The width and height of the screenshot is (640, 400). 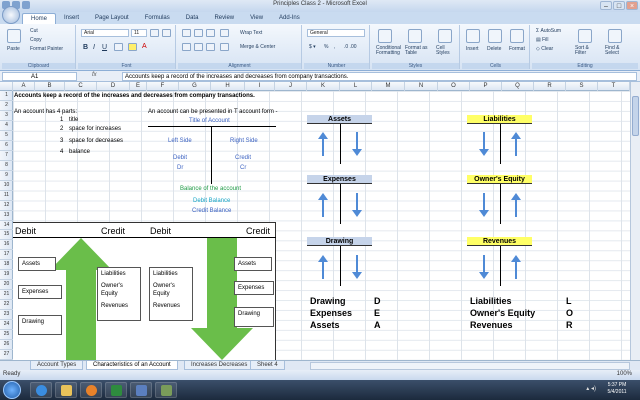 What do you see at coordinates (6, 216) in the screenshot?
I see `row-header: 13` at bounding box center [6, 216].